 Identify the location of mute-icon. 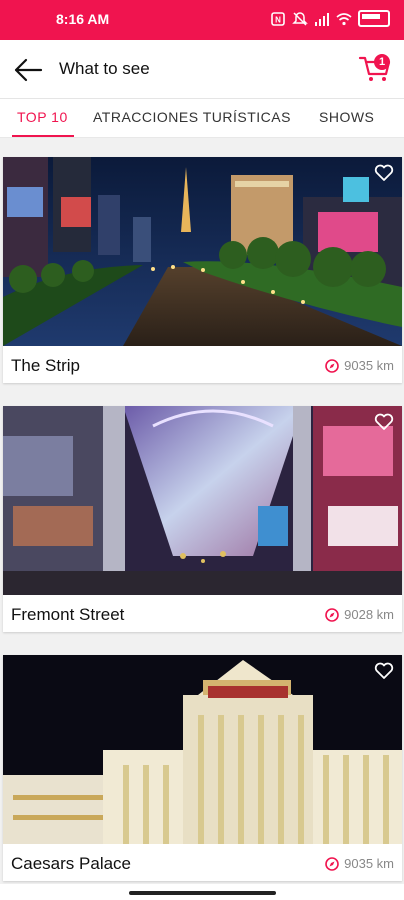
(300, 19).